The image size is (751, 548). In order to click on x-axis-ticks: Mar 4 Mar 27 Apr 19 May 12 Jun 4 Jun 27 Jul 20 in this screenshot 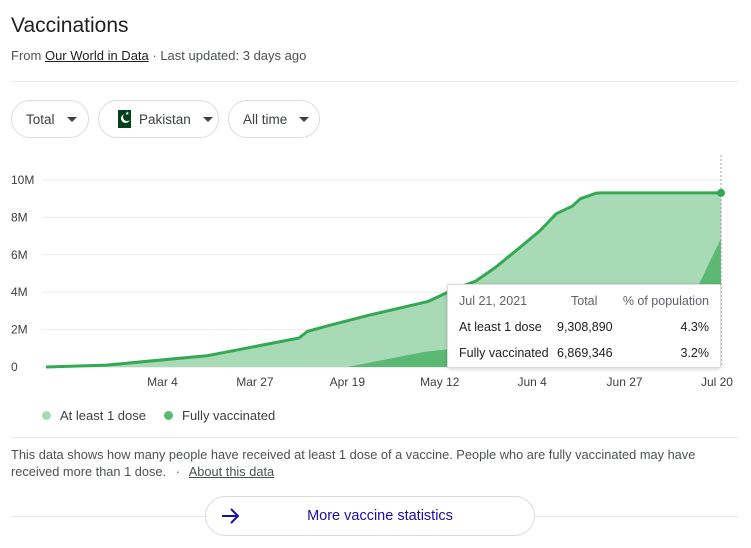, I will do `click(440, 382)`.